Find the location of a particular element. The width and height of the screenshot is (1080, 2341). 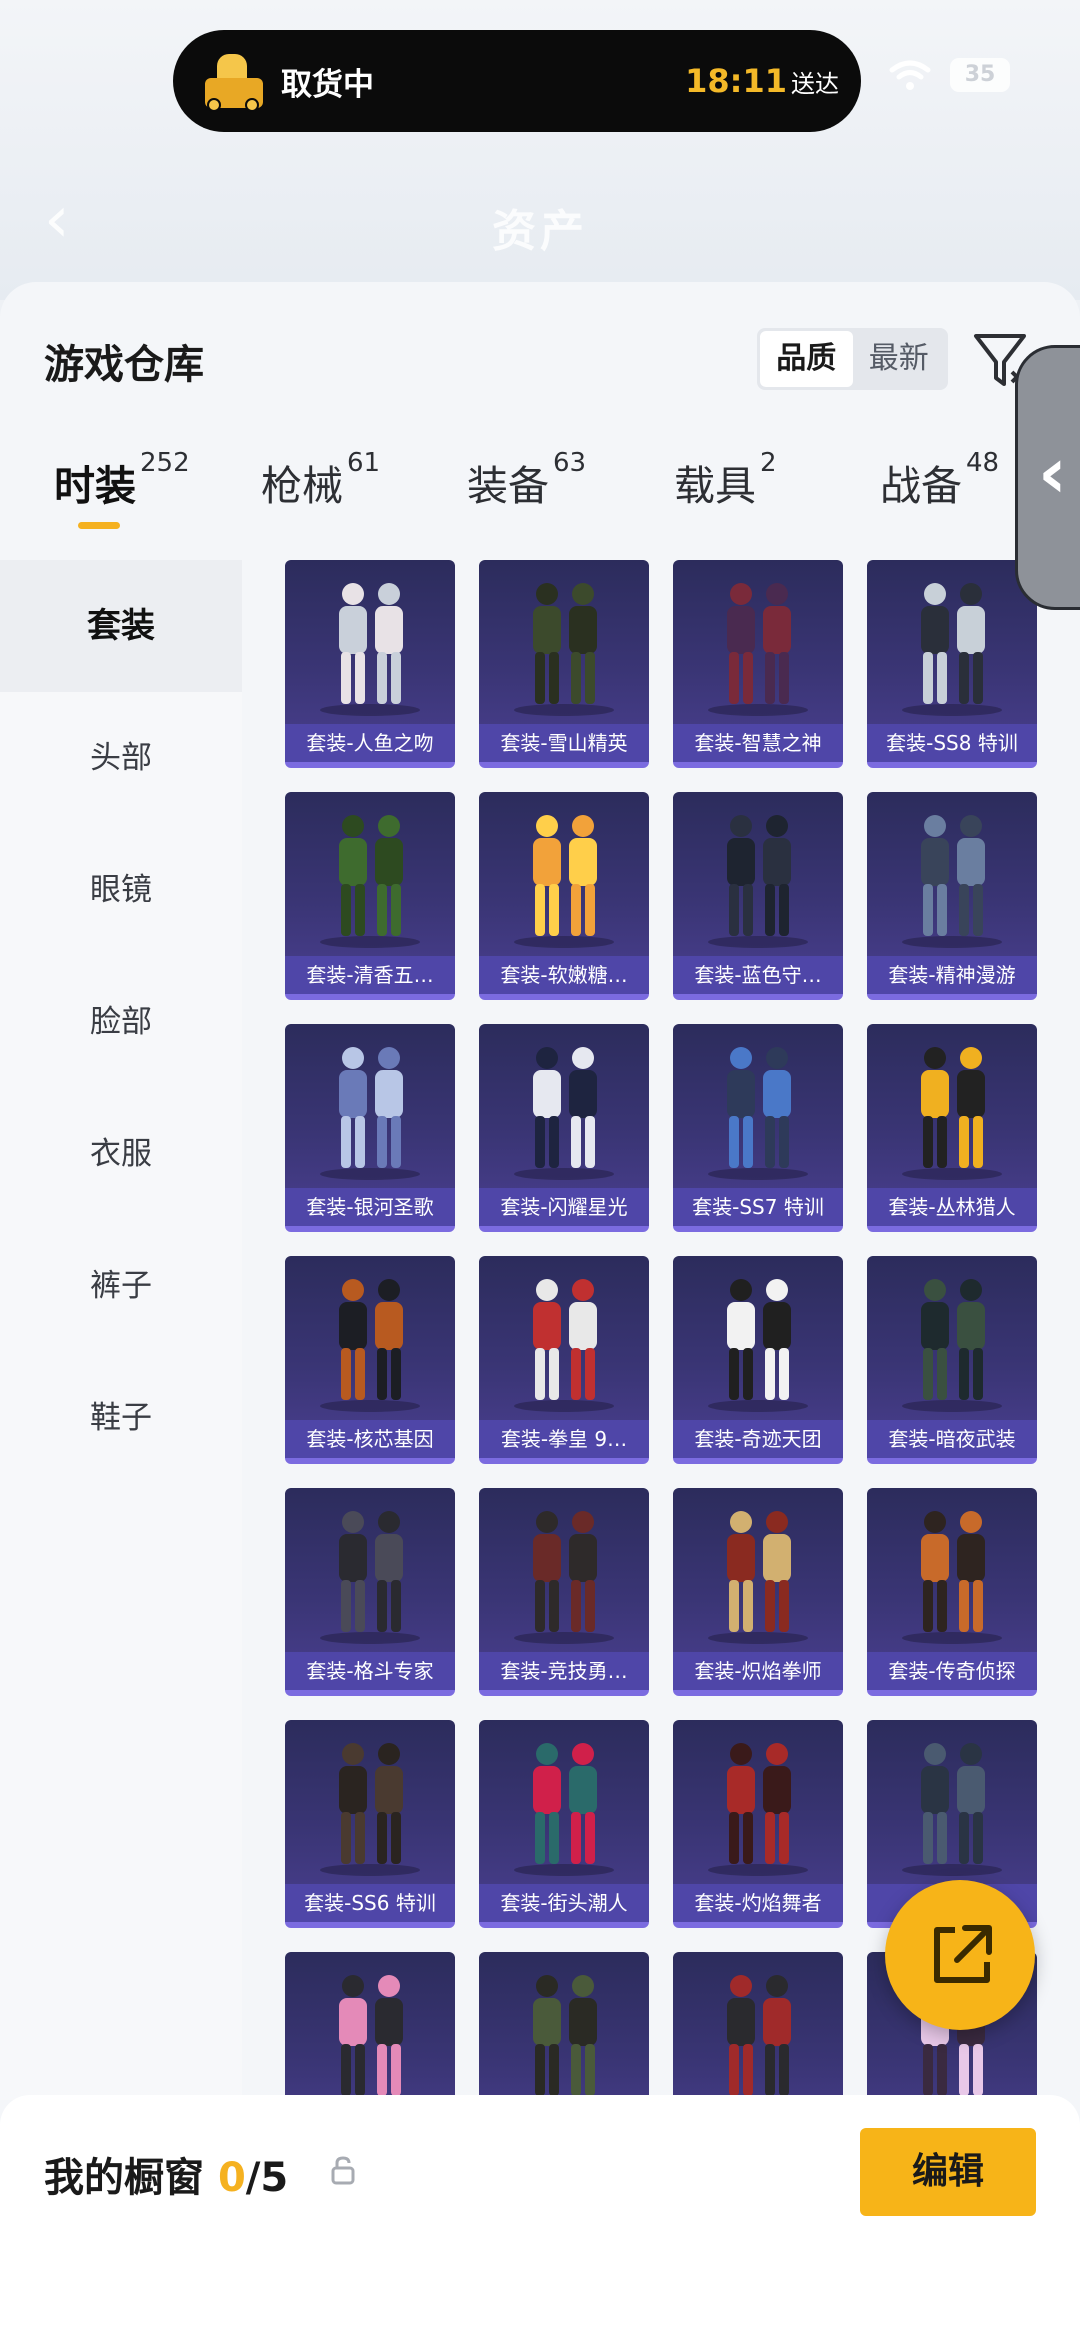

sidebar-item-shoes: 鞋子 is located at coordinates (121, 1418).